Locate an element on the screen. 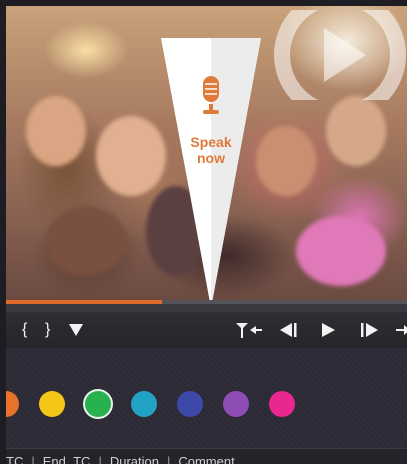 The height and width of the screenshot is (464, 407). speak-now-label: Speak now is located at coordinates (211, 150).